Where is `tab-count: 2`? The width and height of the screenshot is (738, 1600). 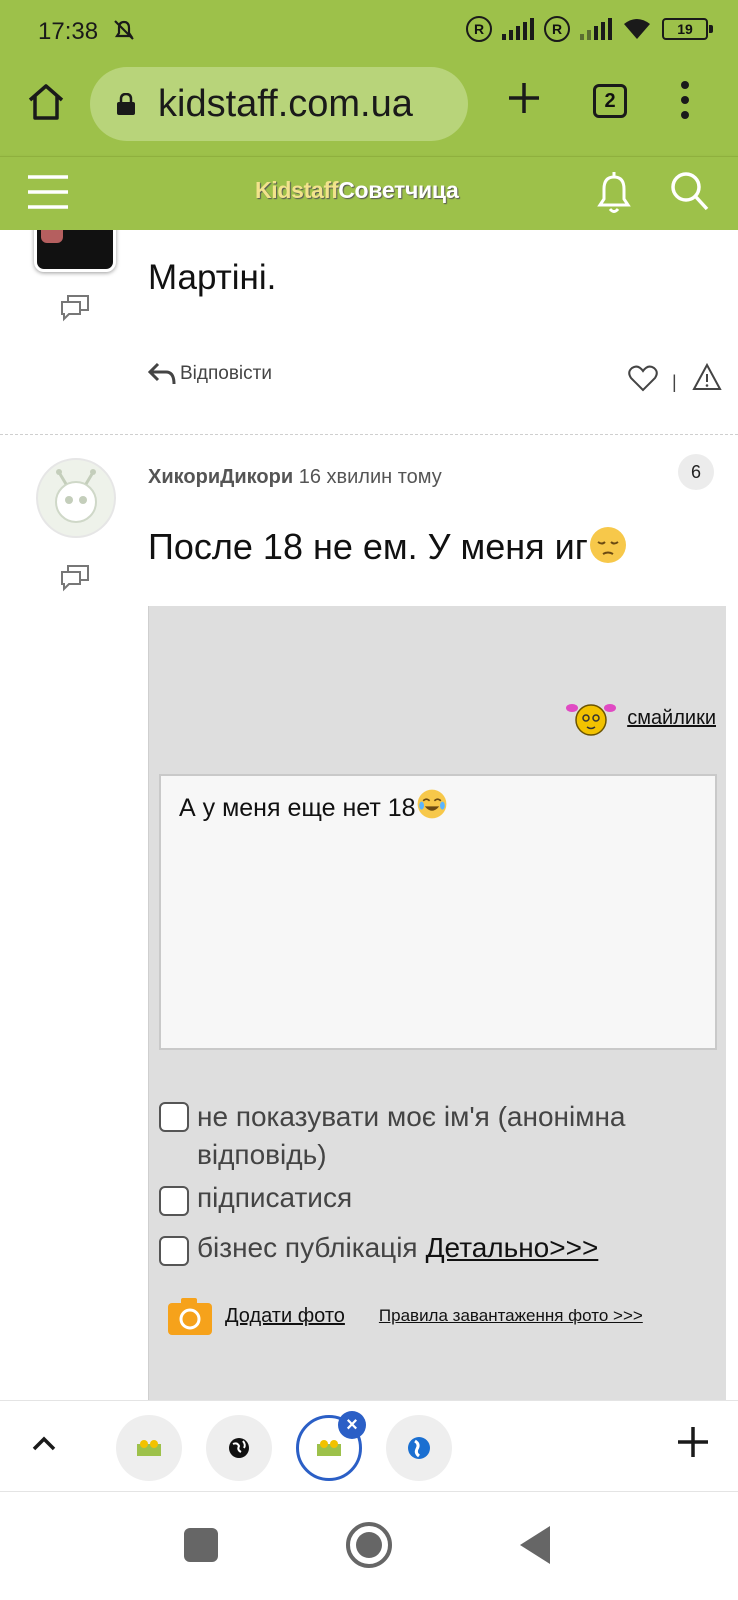 tab-count: 2 is located at coordinates (610, 100).